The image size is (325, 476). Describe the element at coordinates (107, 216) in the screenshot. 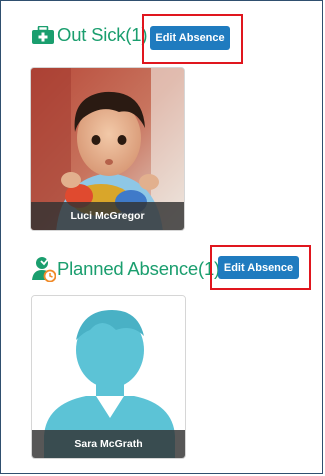

I see `student-name: Luci McGregor` at that location.